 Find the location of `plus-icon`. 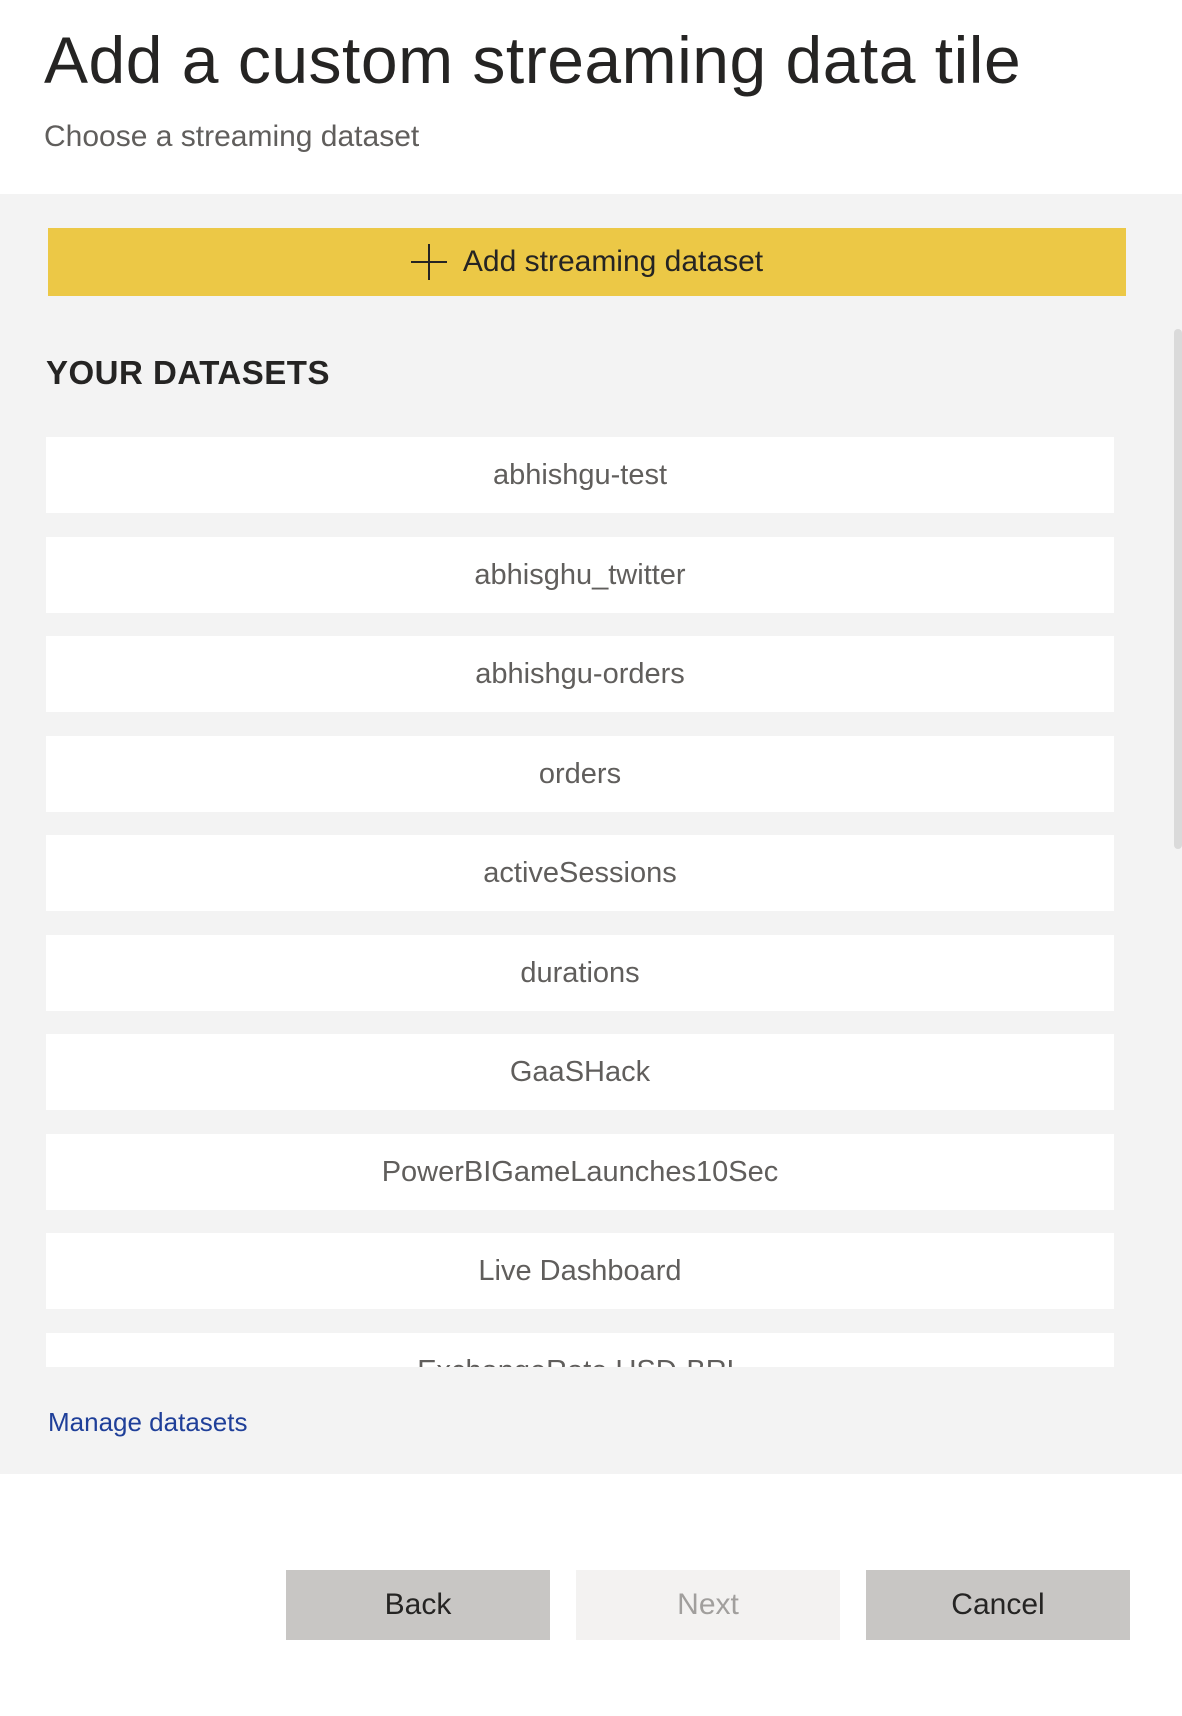

plus-icon is located at coordinates (428, 262).